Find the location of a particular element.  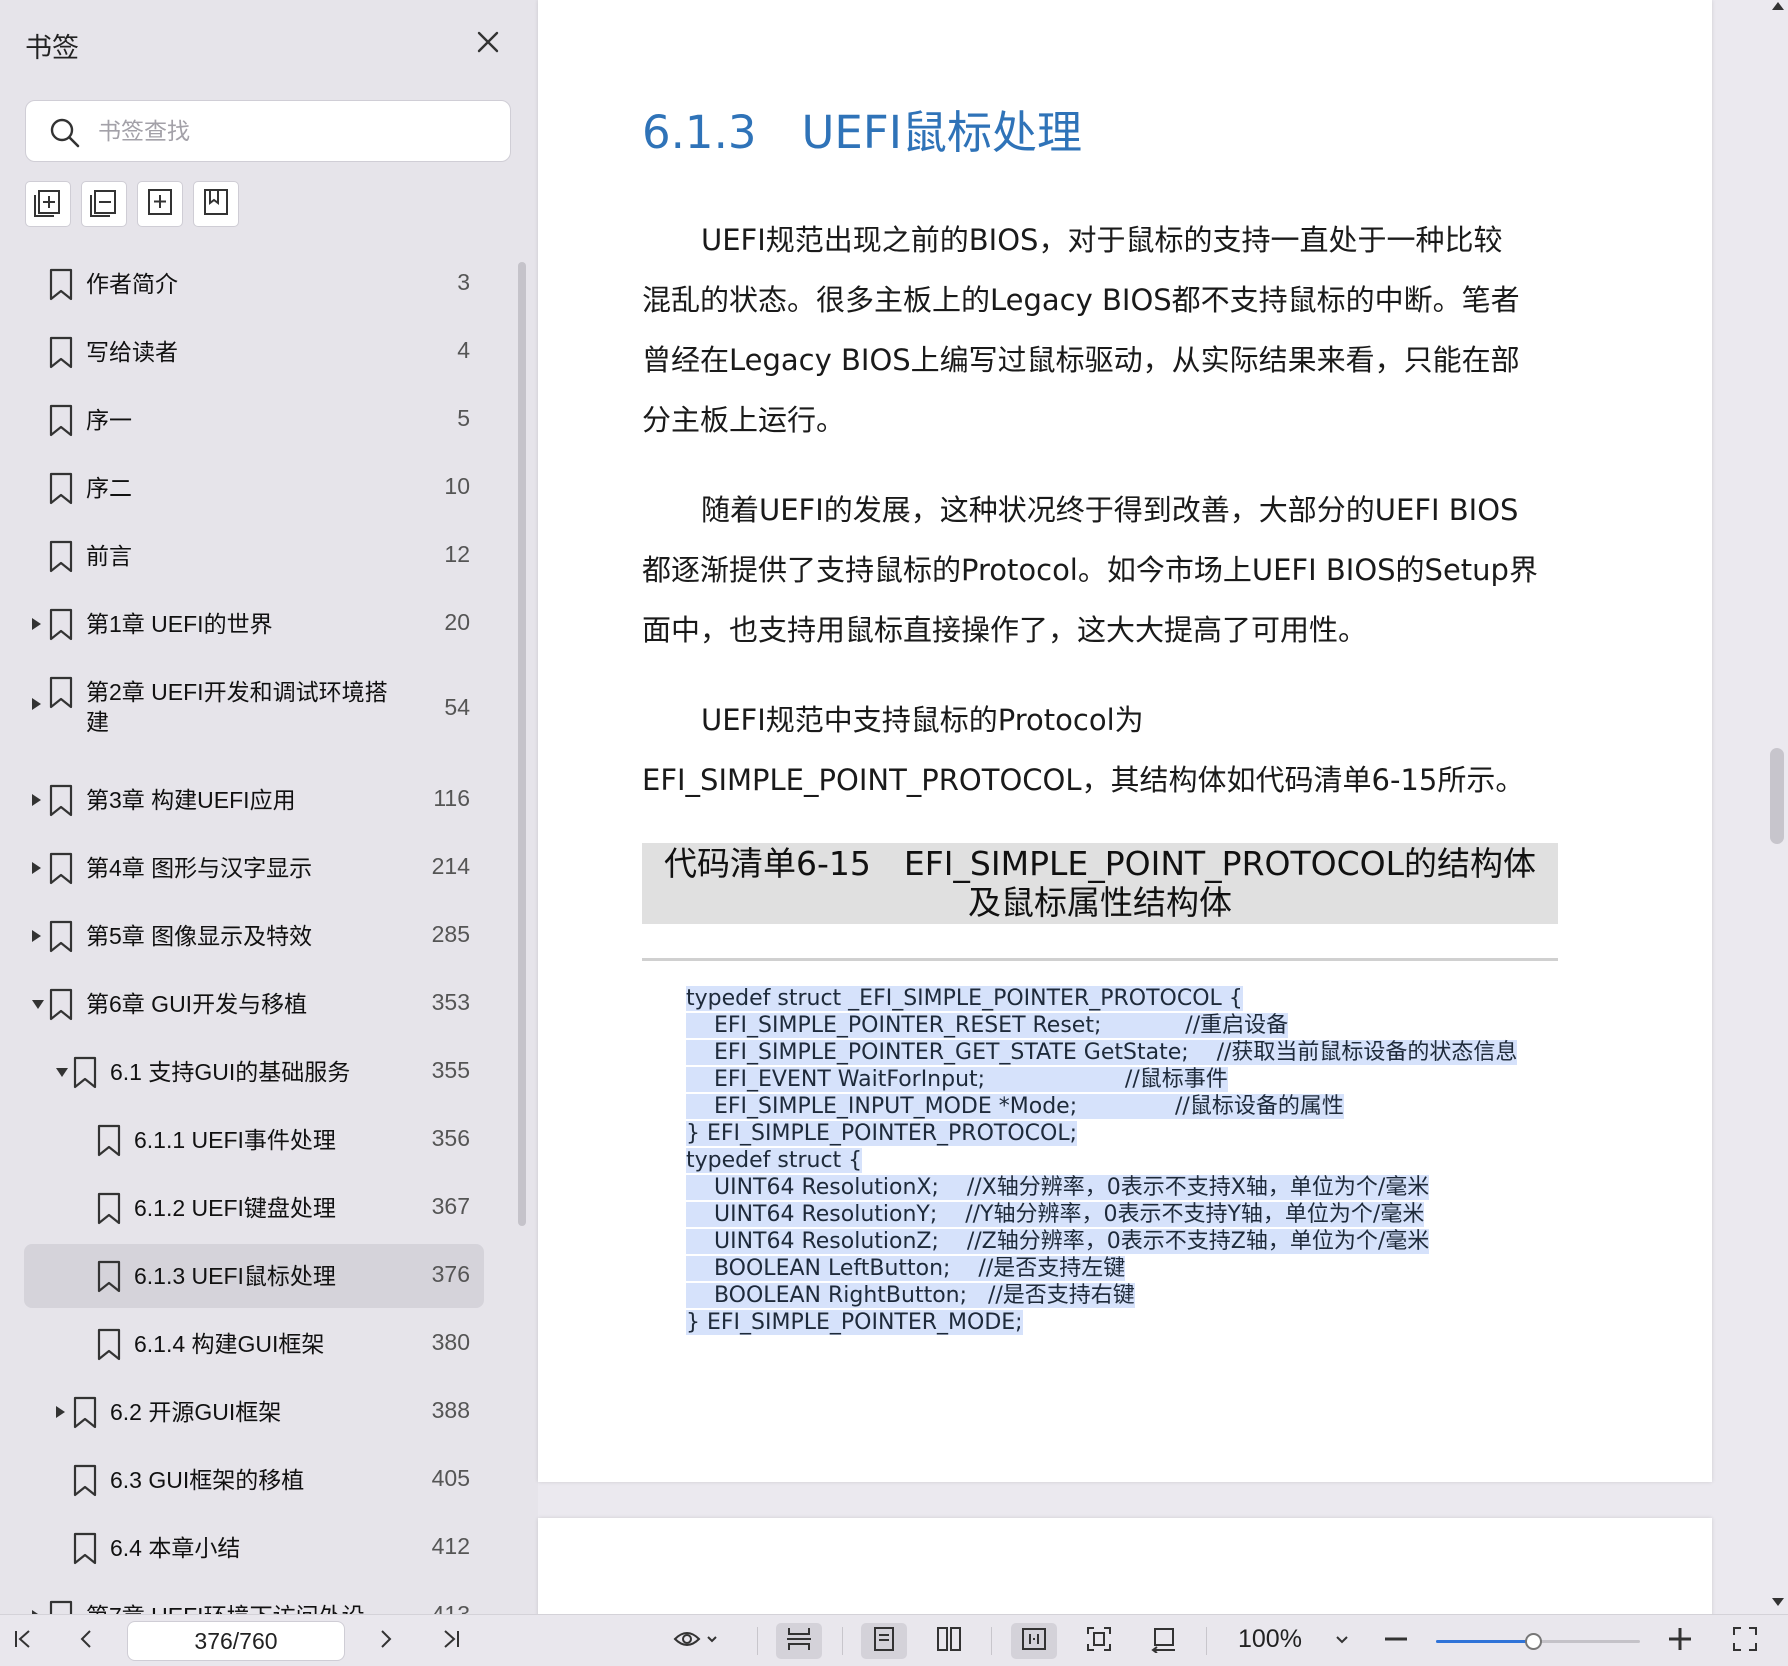

bookmark-item: 6.1 支持GUI的基础服务 355 is located at coordinates (254, 1072).